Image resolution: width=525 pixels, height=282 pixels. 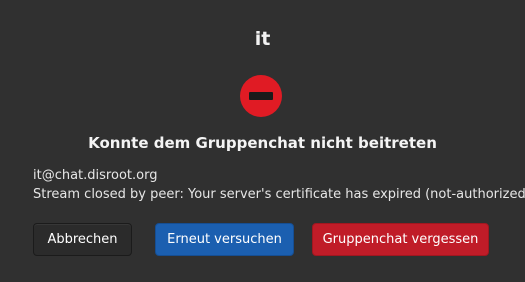 I want to click on dialog-title: it, so click(x=262, y=39).